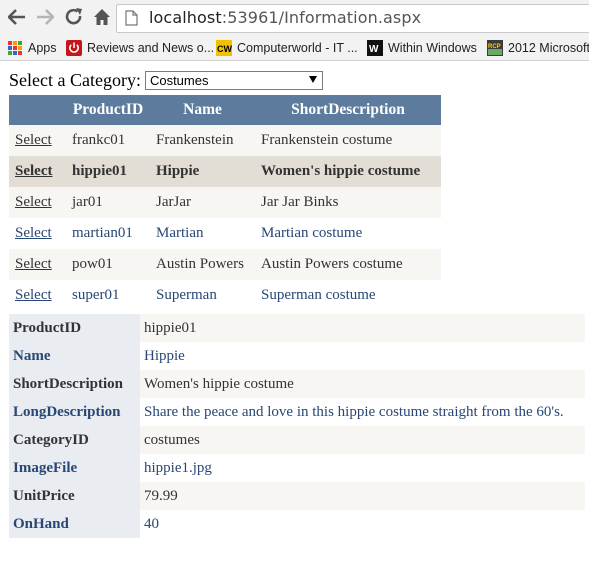 Image resolution: width=589 pixels, height=584 pixels. What do you see at coordinates (74, 412) in the screenshot?
I see `details-field-label: LongDescription` at bounding box center [74, 412].